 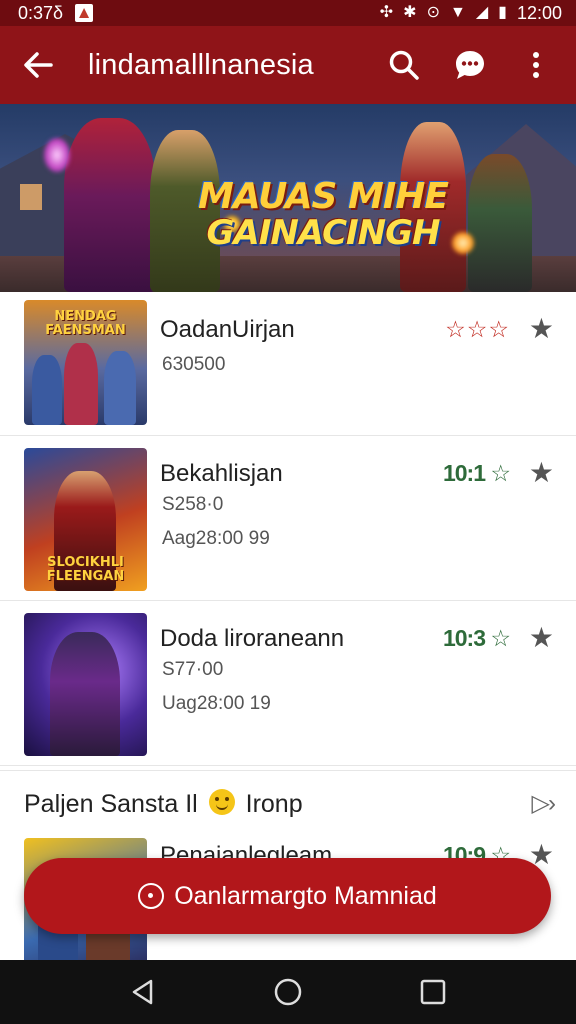 I want to click on more-options-button, so click(x=536, y=65).